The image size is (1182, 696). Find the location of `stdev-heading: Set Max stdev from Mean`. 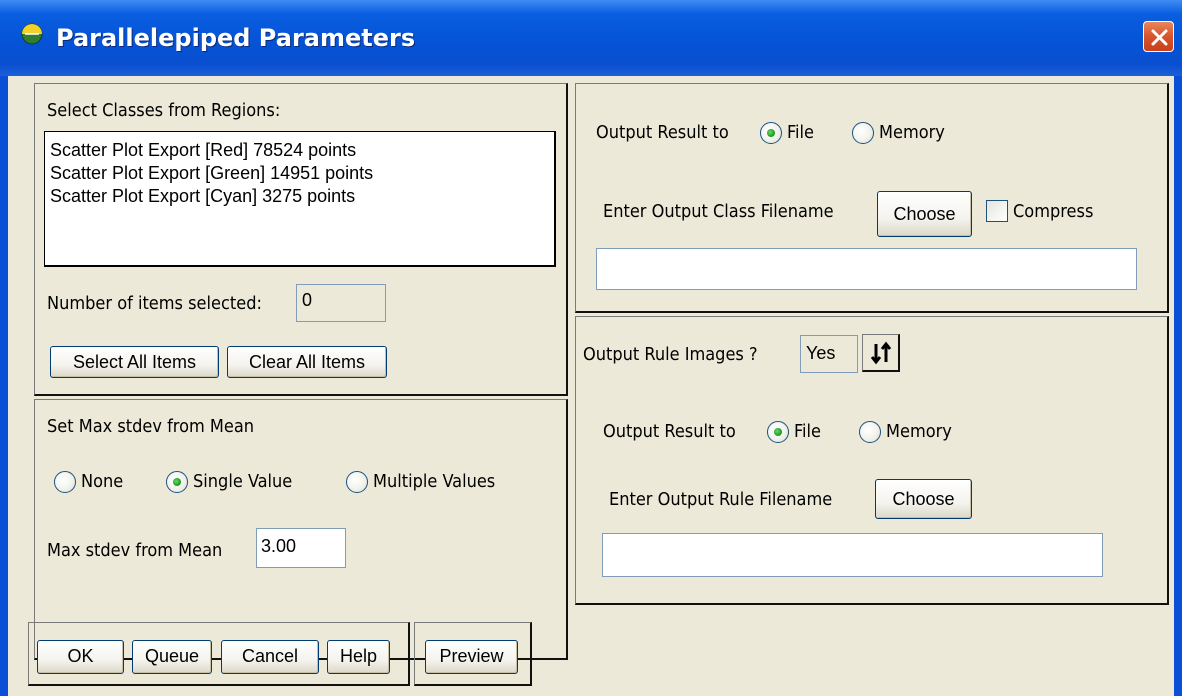

stdev-heading: Set Max stdev from Mean is located at coordinates (151, 426).